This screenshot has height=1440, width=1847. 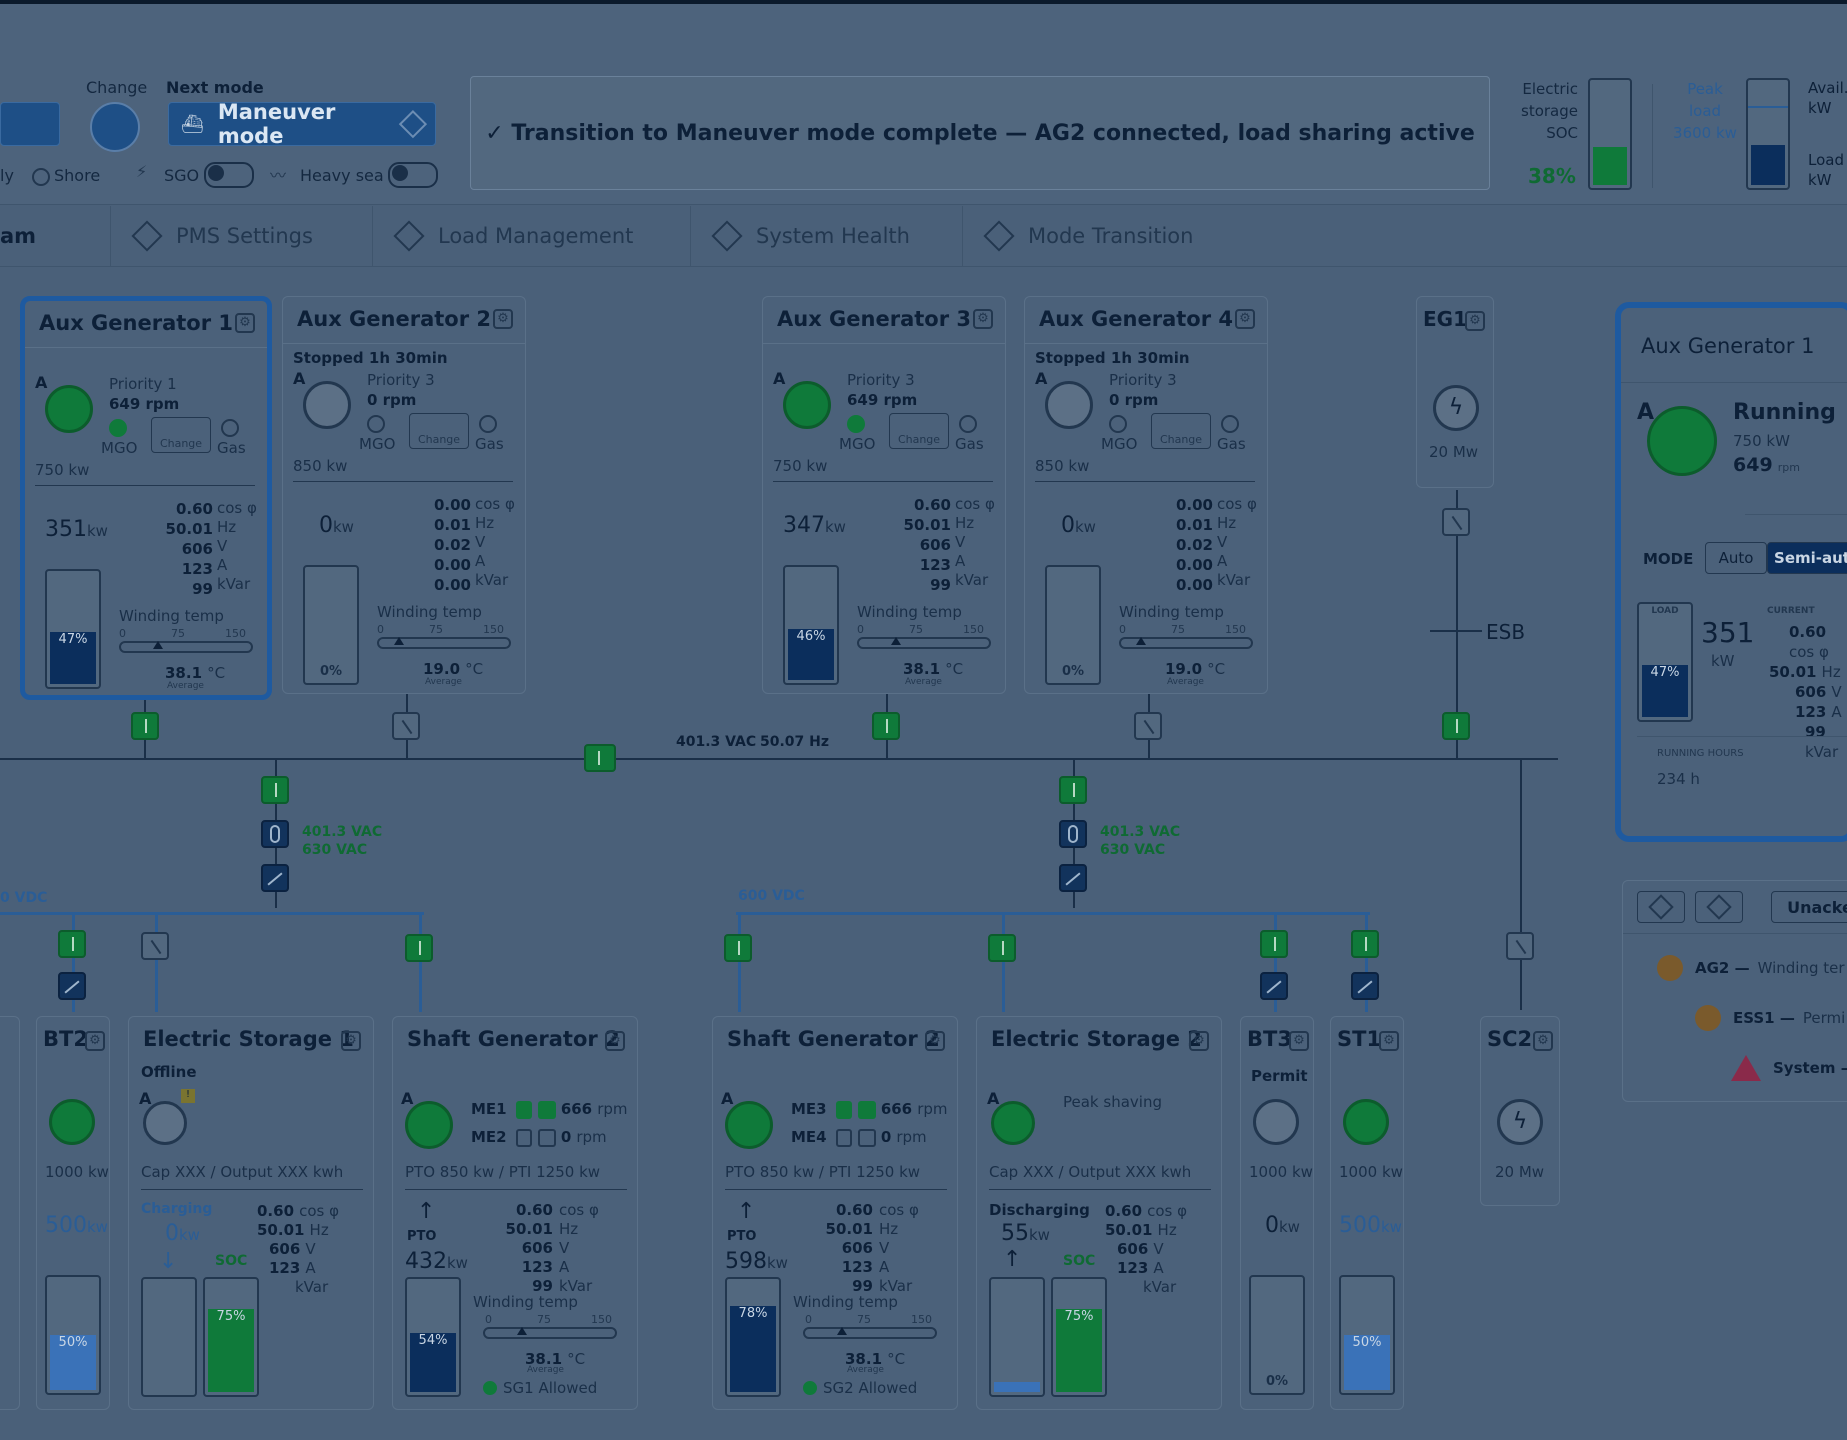 I want to click on breaker-ag2, so click(x=406, y=726).